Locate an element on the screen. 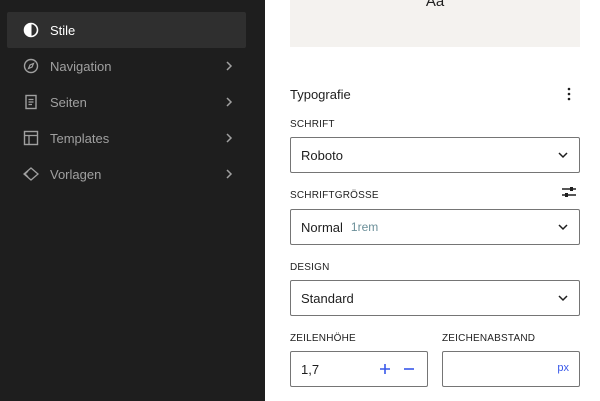 Image resolution: width=600 pixels, height=401 pixels. sidebar-item-label: Navigation is located at coordinates (81, 66).